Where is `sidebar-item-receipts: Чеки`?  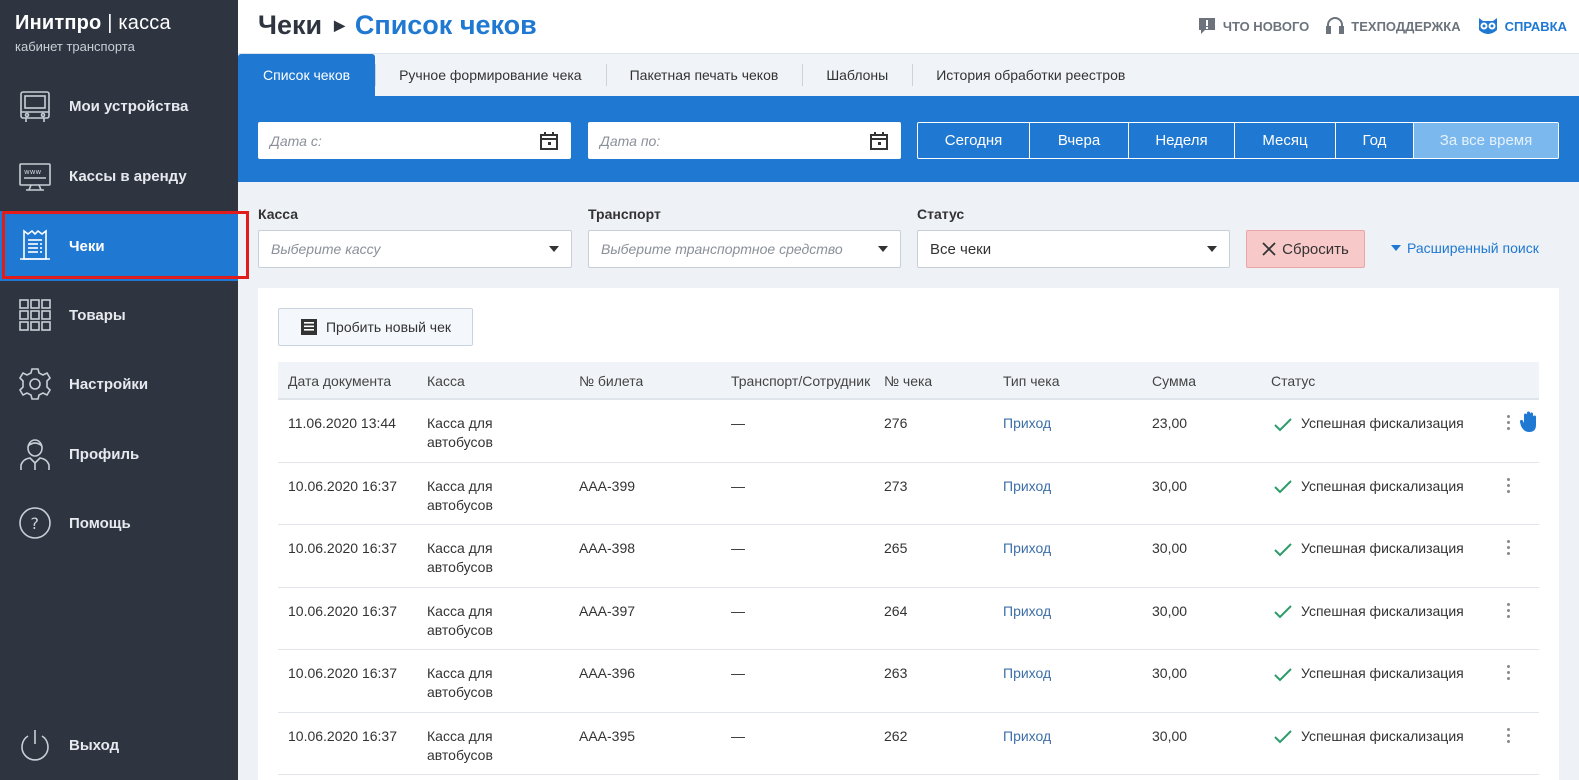
sidebar-item-receipts: Чеки is located at coordinates (119, 246).